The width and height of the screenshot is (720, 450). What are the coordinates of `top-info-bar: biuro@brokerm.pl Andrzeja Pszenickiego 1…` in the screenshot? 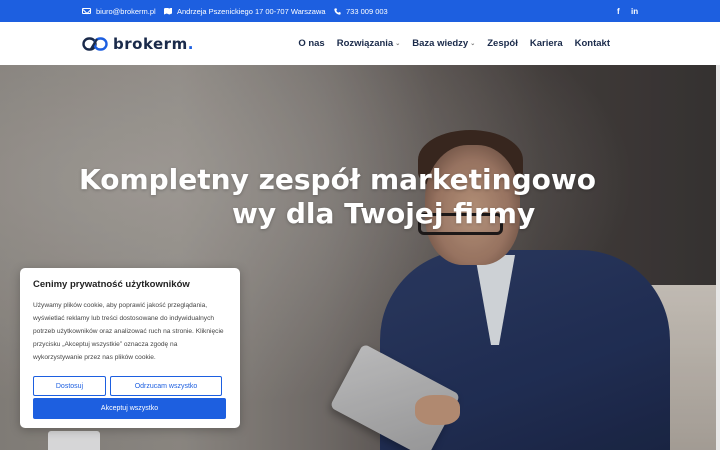 It's located at (360, 11).